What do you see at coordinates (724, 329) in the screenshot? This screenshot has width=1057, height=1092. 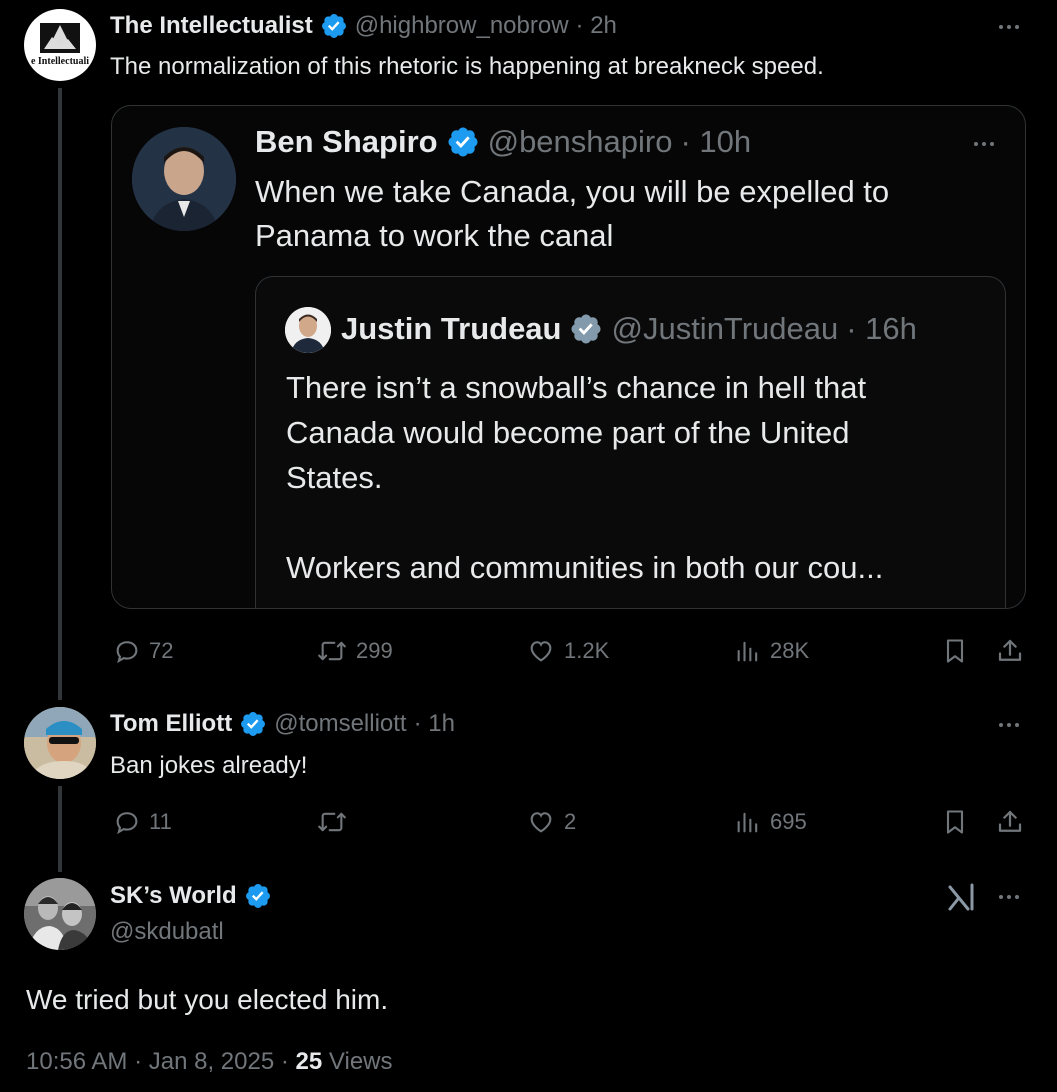 I see `inner-handle: @JustinTrudeau` at bounding box center [724, 329].